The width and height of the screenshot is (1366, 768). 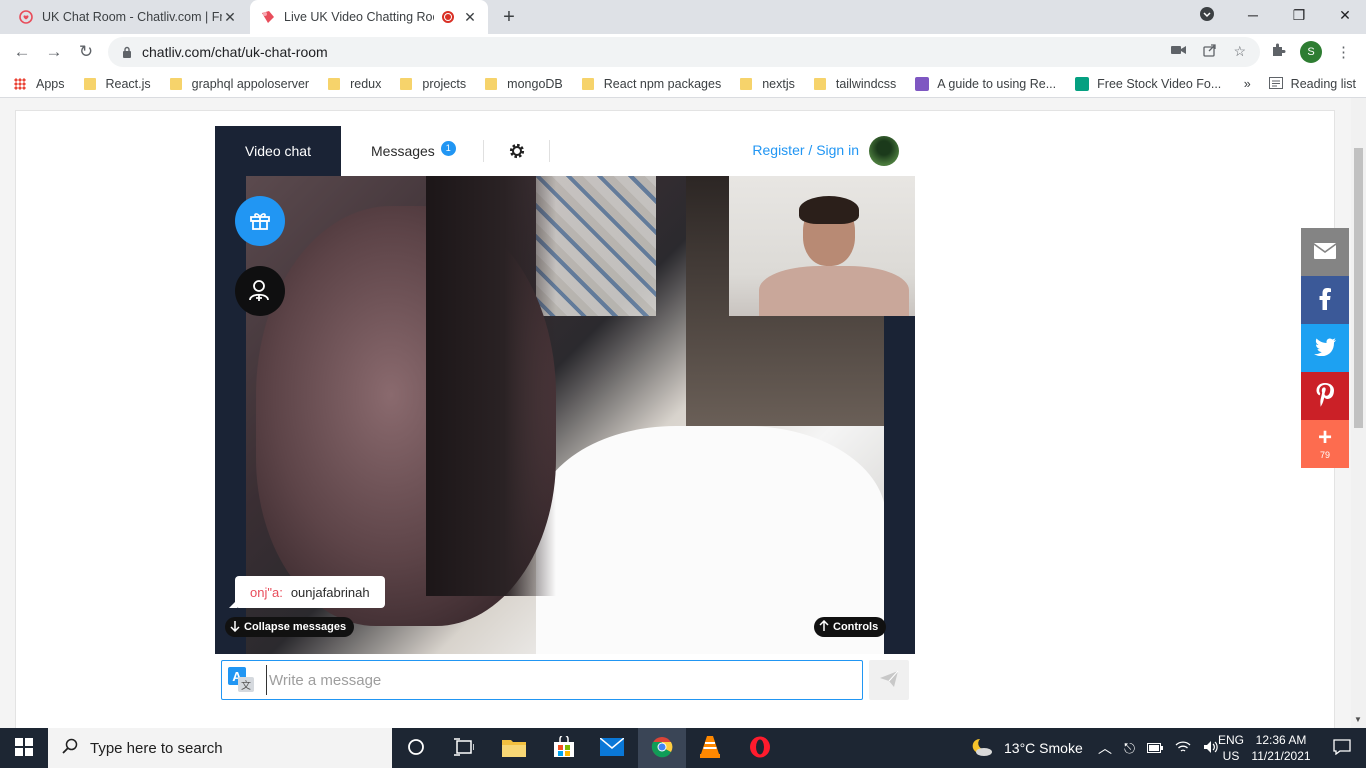 I want to click on bookmark-label: React npm packages, so click(x=662, y=83).